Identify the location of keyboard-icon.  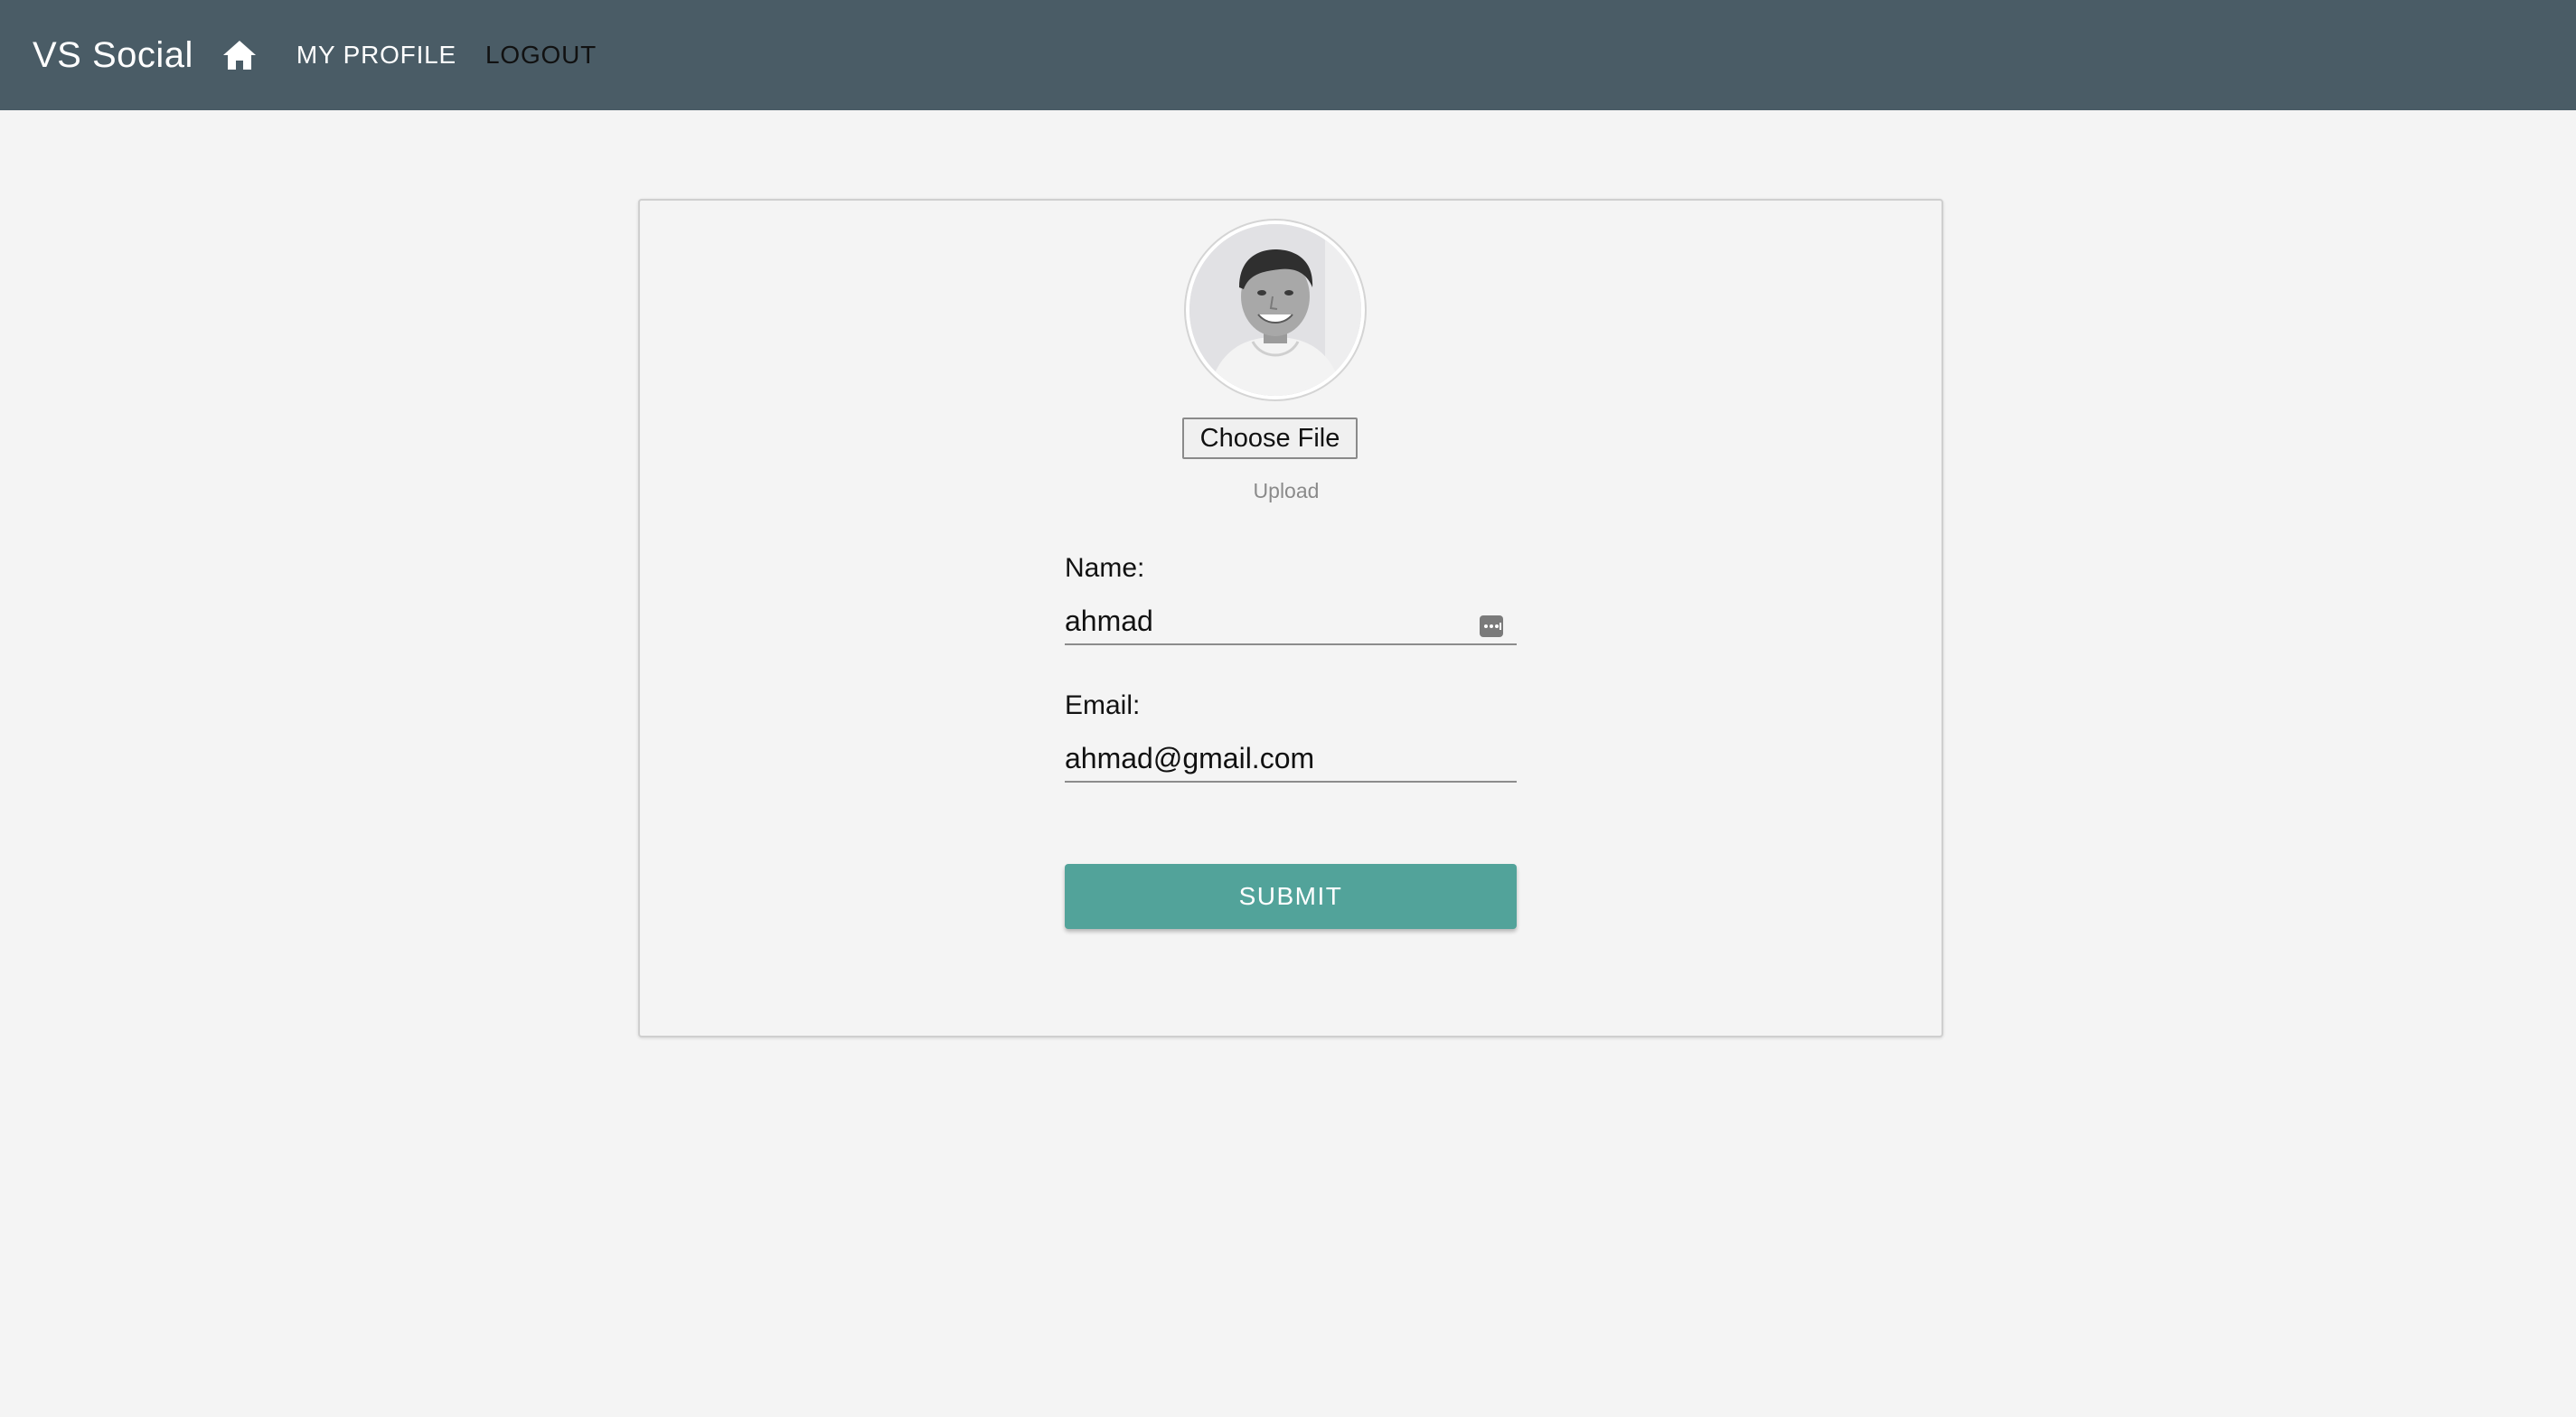
(1492, 627).